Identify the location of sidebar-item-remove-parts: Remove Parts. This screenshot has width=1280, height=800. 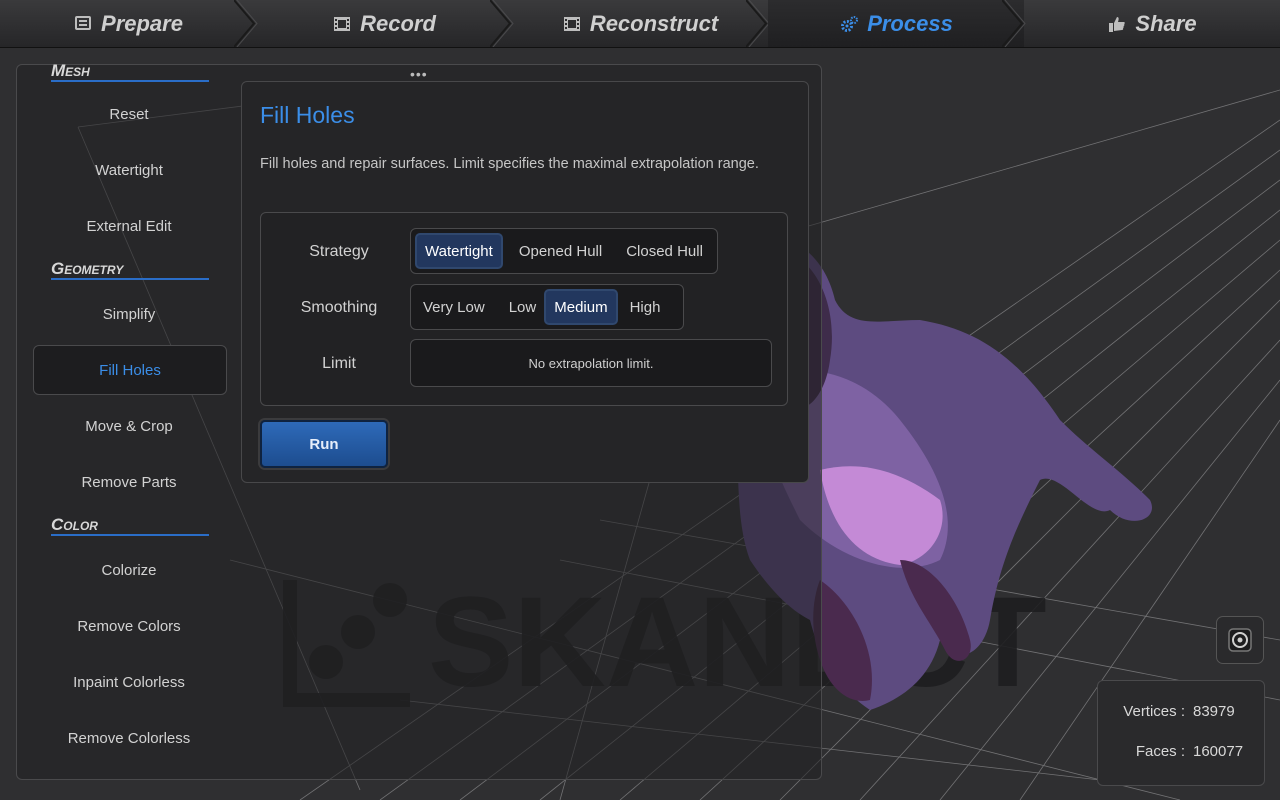
(129, 482).